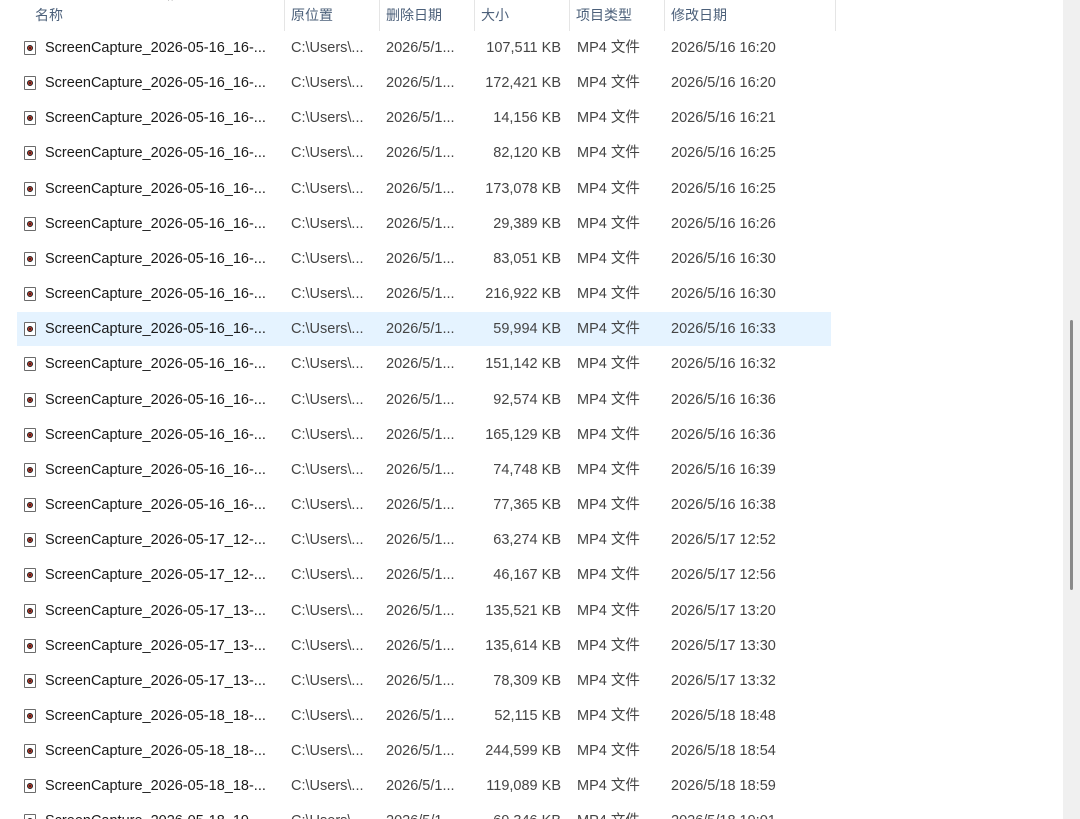  What do you see at coordinates (527, 258) in the screenshot?
I see `size-cell: 83,051 KB` at bounding box center [527, 258].